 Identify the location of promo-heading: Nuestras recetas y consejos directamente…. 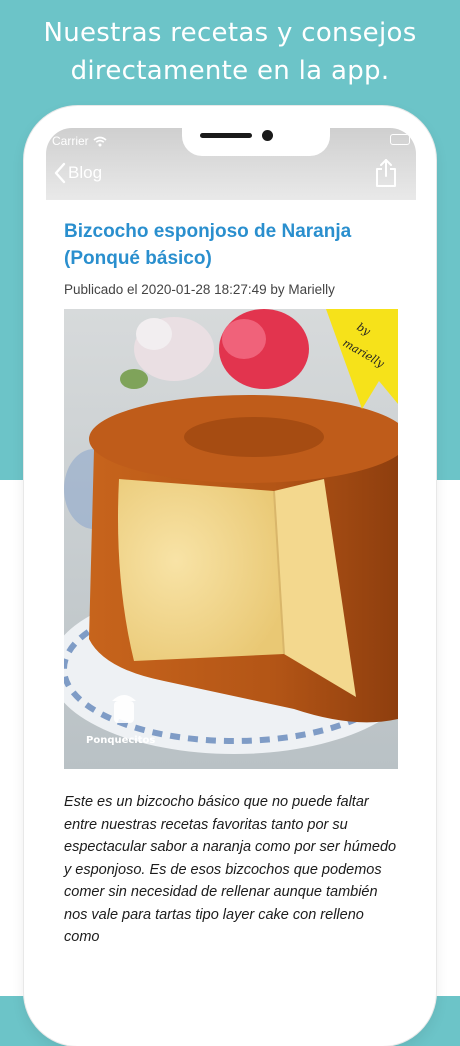
(230, 52).